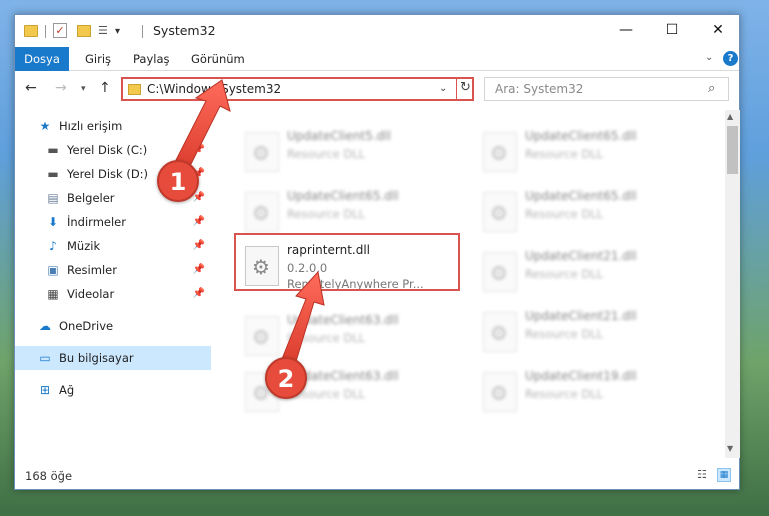 This screenshot has width=769, height=516. What do you see at coordinates (302, 319) in the screenshot?
I see `arrow-2-icon` at bounding box center [302, 319].